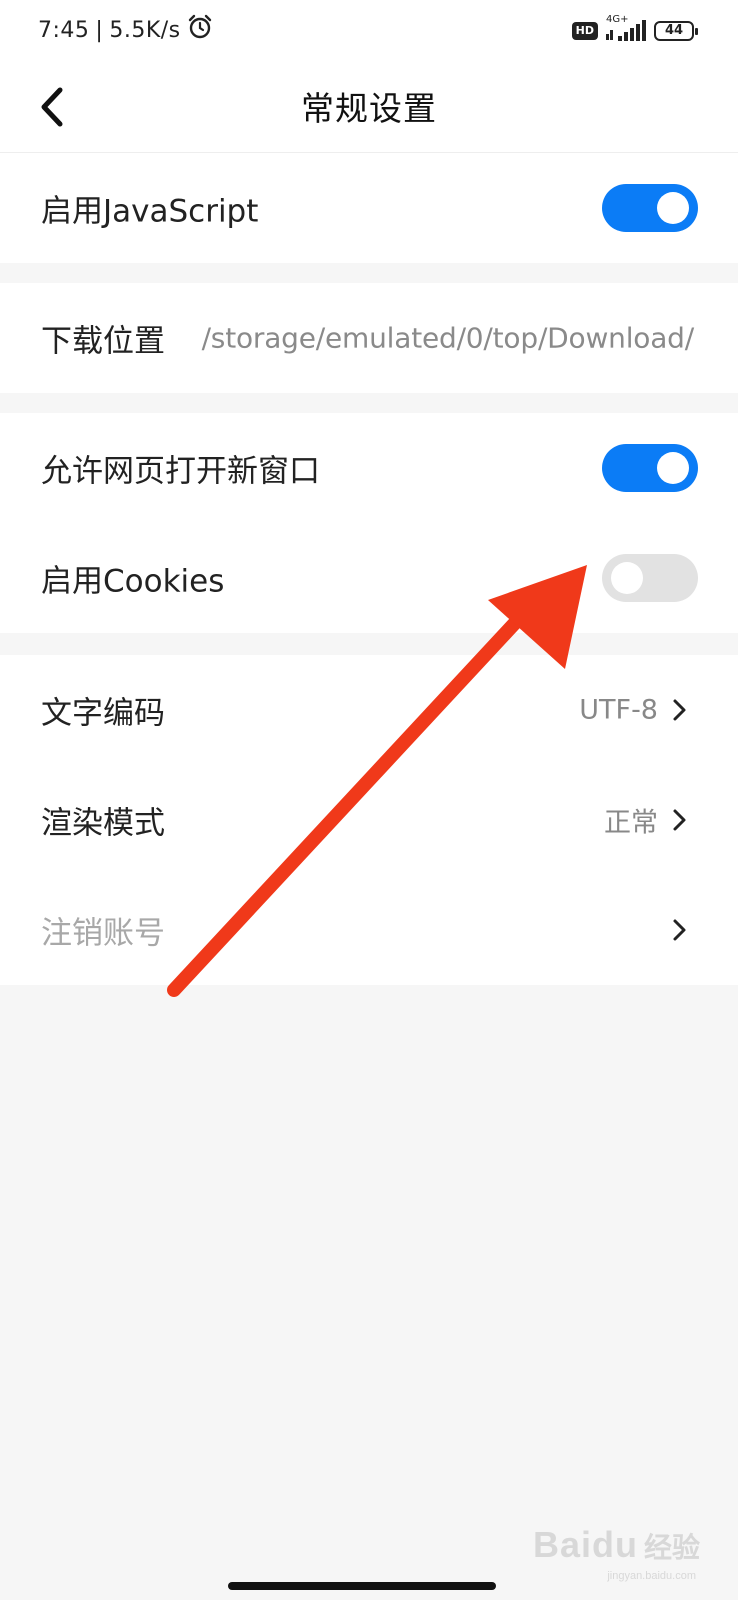  I want to click on setting-row-javascript: 启用JavaScript, so click(369, 208).